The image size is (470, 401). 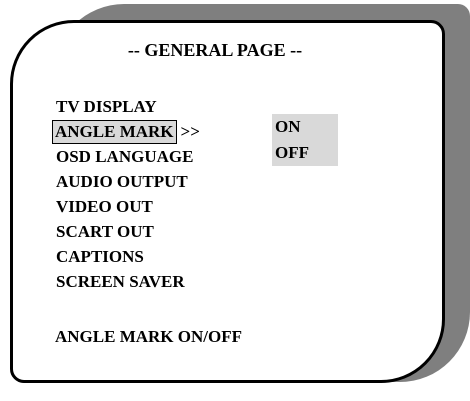 What do you see at coordinates (215, 50) in the screenshot?
I see `page-title: -- GENERAL PAGE --` at bounding box center [215, 50].